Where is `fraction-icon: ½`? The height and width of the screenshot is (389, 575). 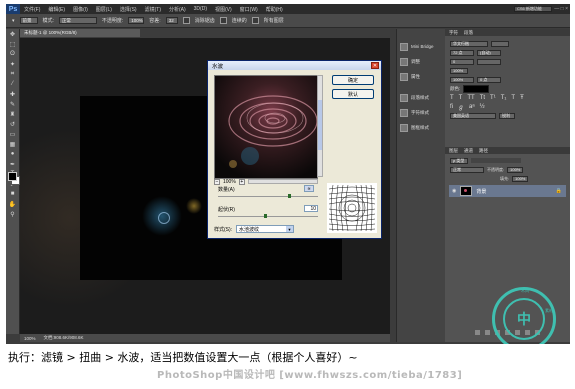
fraction-icon: ½ is located at coordinates (482, 107).